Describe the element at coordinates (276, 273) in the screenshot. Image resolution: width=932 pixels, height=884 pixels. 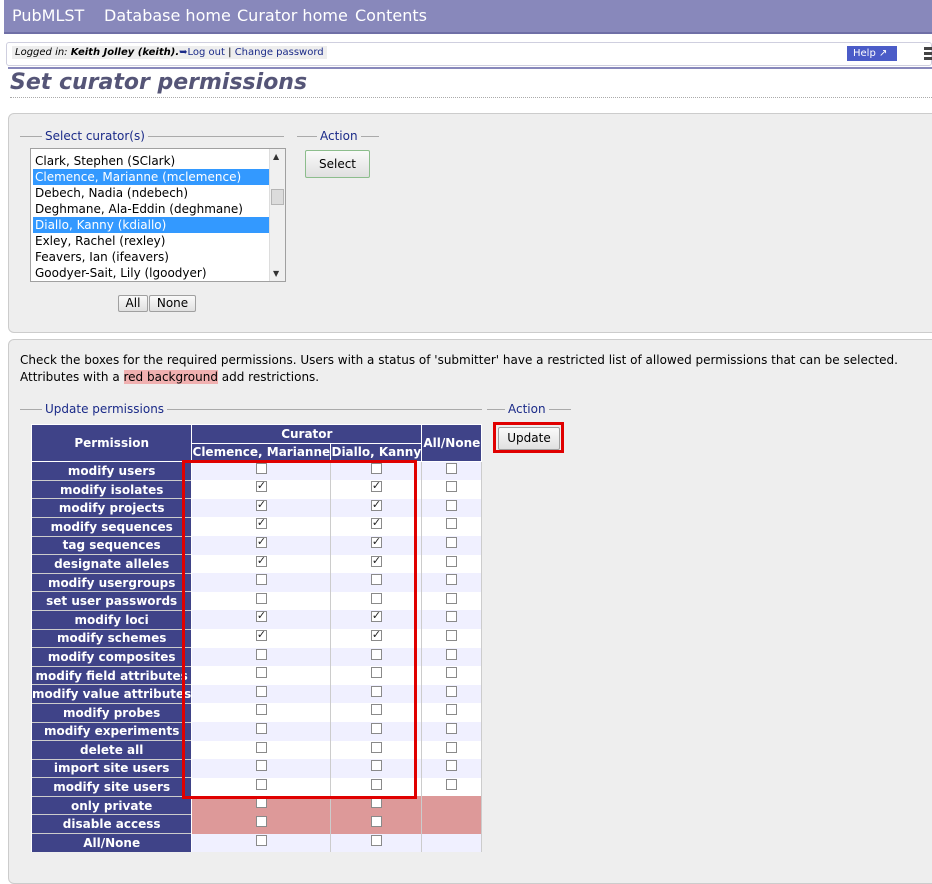
I see `scroll-down-icon: ▼` at that location.